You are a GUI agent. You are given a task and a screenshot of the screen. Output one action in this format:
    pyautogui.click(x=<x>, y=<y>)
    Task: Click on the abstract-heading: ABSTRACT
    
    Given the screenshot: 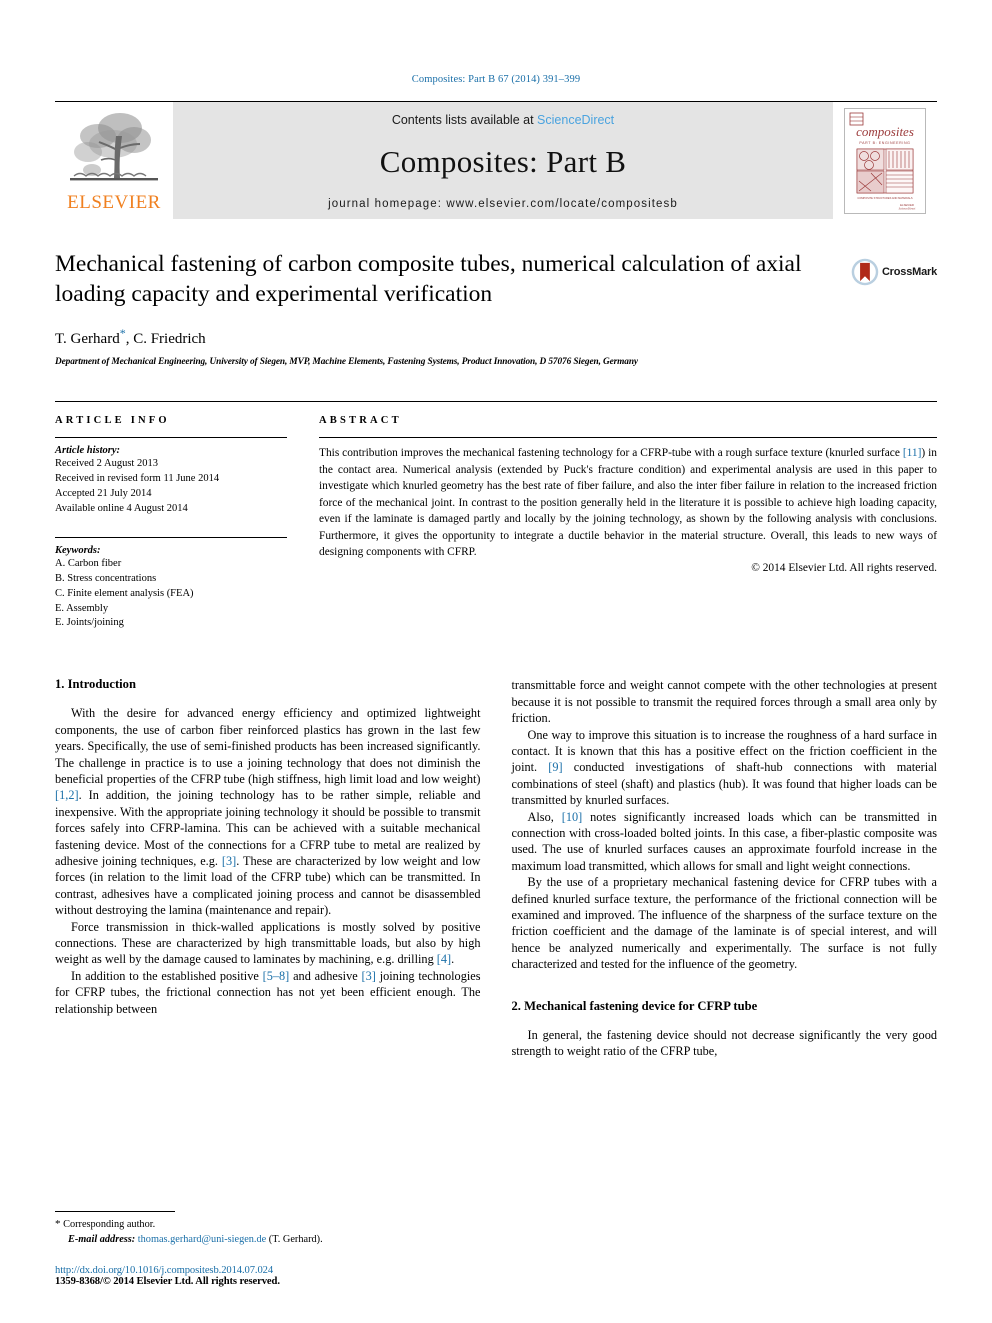 What is the action you would take?
    pyautogui.click(x=360, y=421)
    